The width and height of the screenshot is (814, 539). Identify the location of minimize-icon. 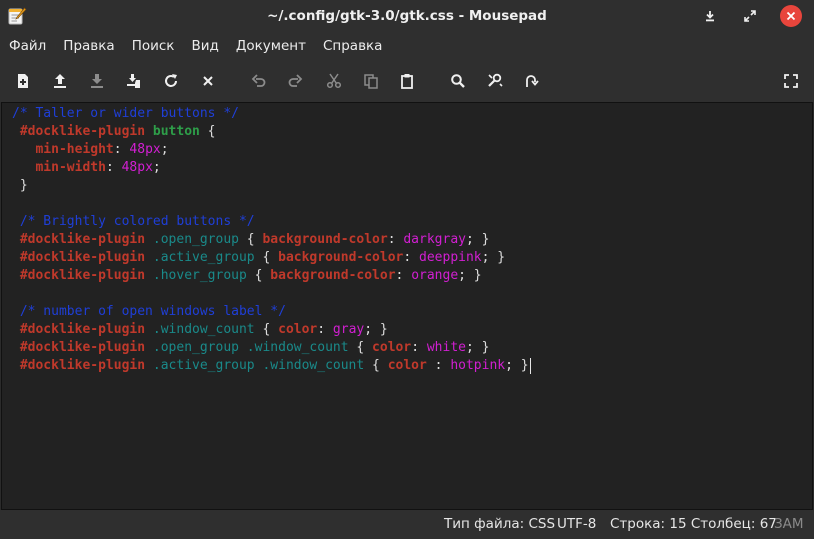
(710, 16).